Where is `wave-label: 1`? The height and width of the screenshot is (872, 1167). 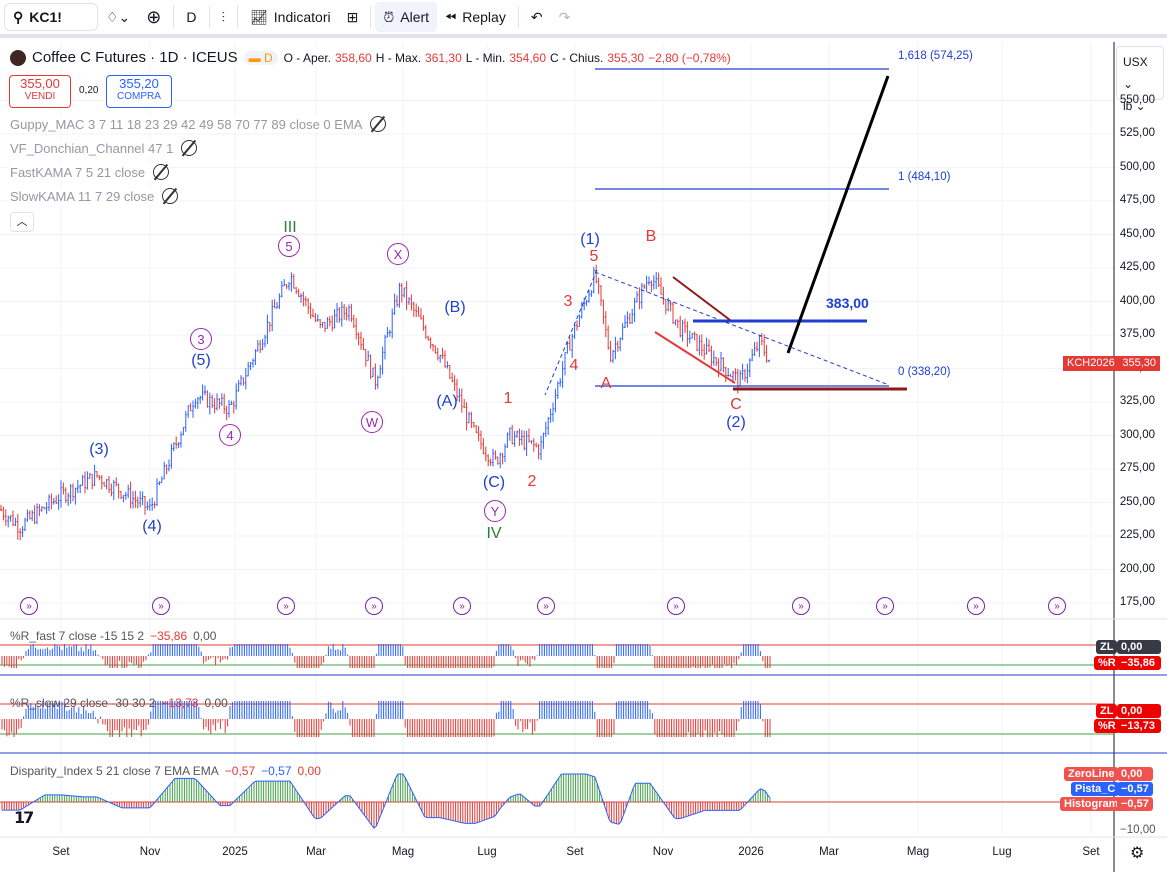
wave-label: 1 is located at coordinates (508, 398).